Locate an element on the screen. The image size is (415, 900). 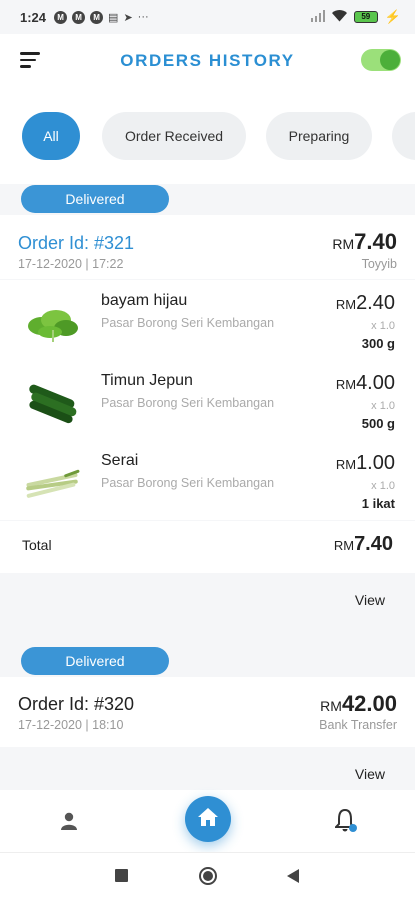
notification-bell-icon is located at coordinates (345, 823).